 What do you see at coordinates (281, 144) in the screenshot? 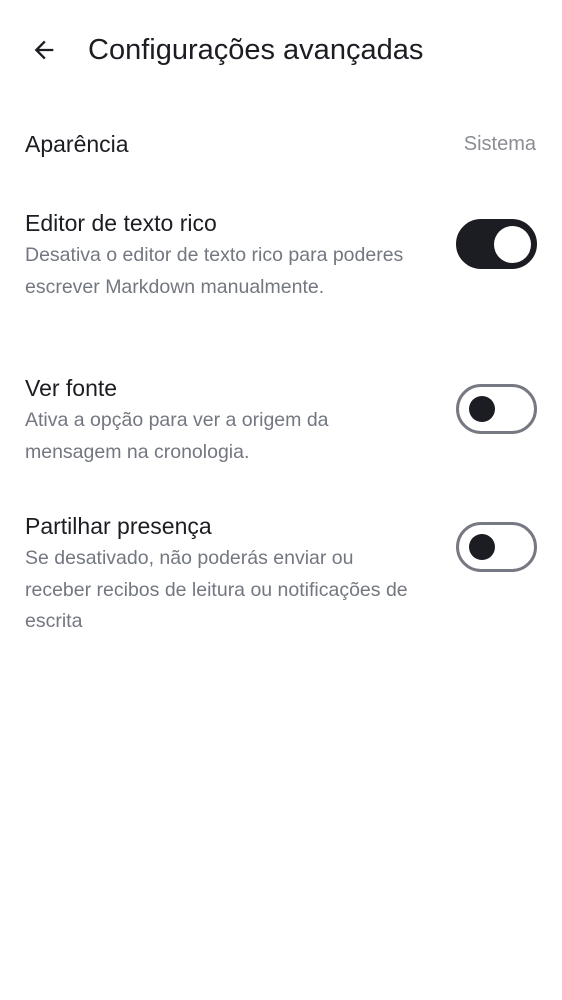
I see `appearance-setting: Aparência Sistema` at bounding box center [281, 144].